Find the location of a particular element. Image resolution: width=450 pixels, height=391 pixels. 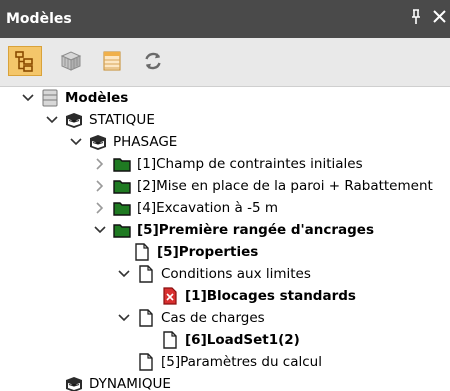

tree-node-dynamique: DYNAMIQUE is located at coordinates (117, 382).